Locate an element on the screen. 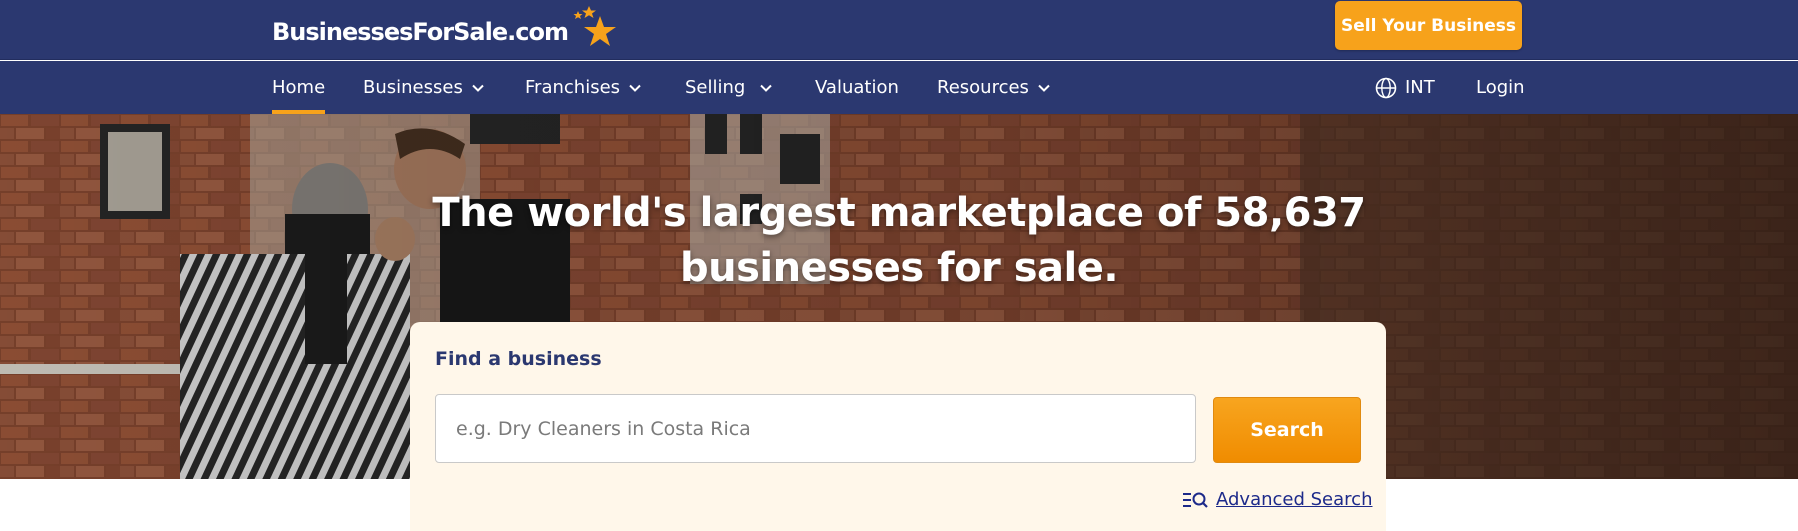 The height and width of the screenshot is (531, 1798). nav-item-label: Businesses is located at coordinates (413, 87).